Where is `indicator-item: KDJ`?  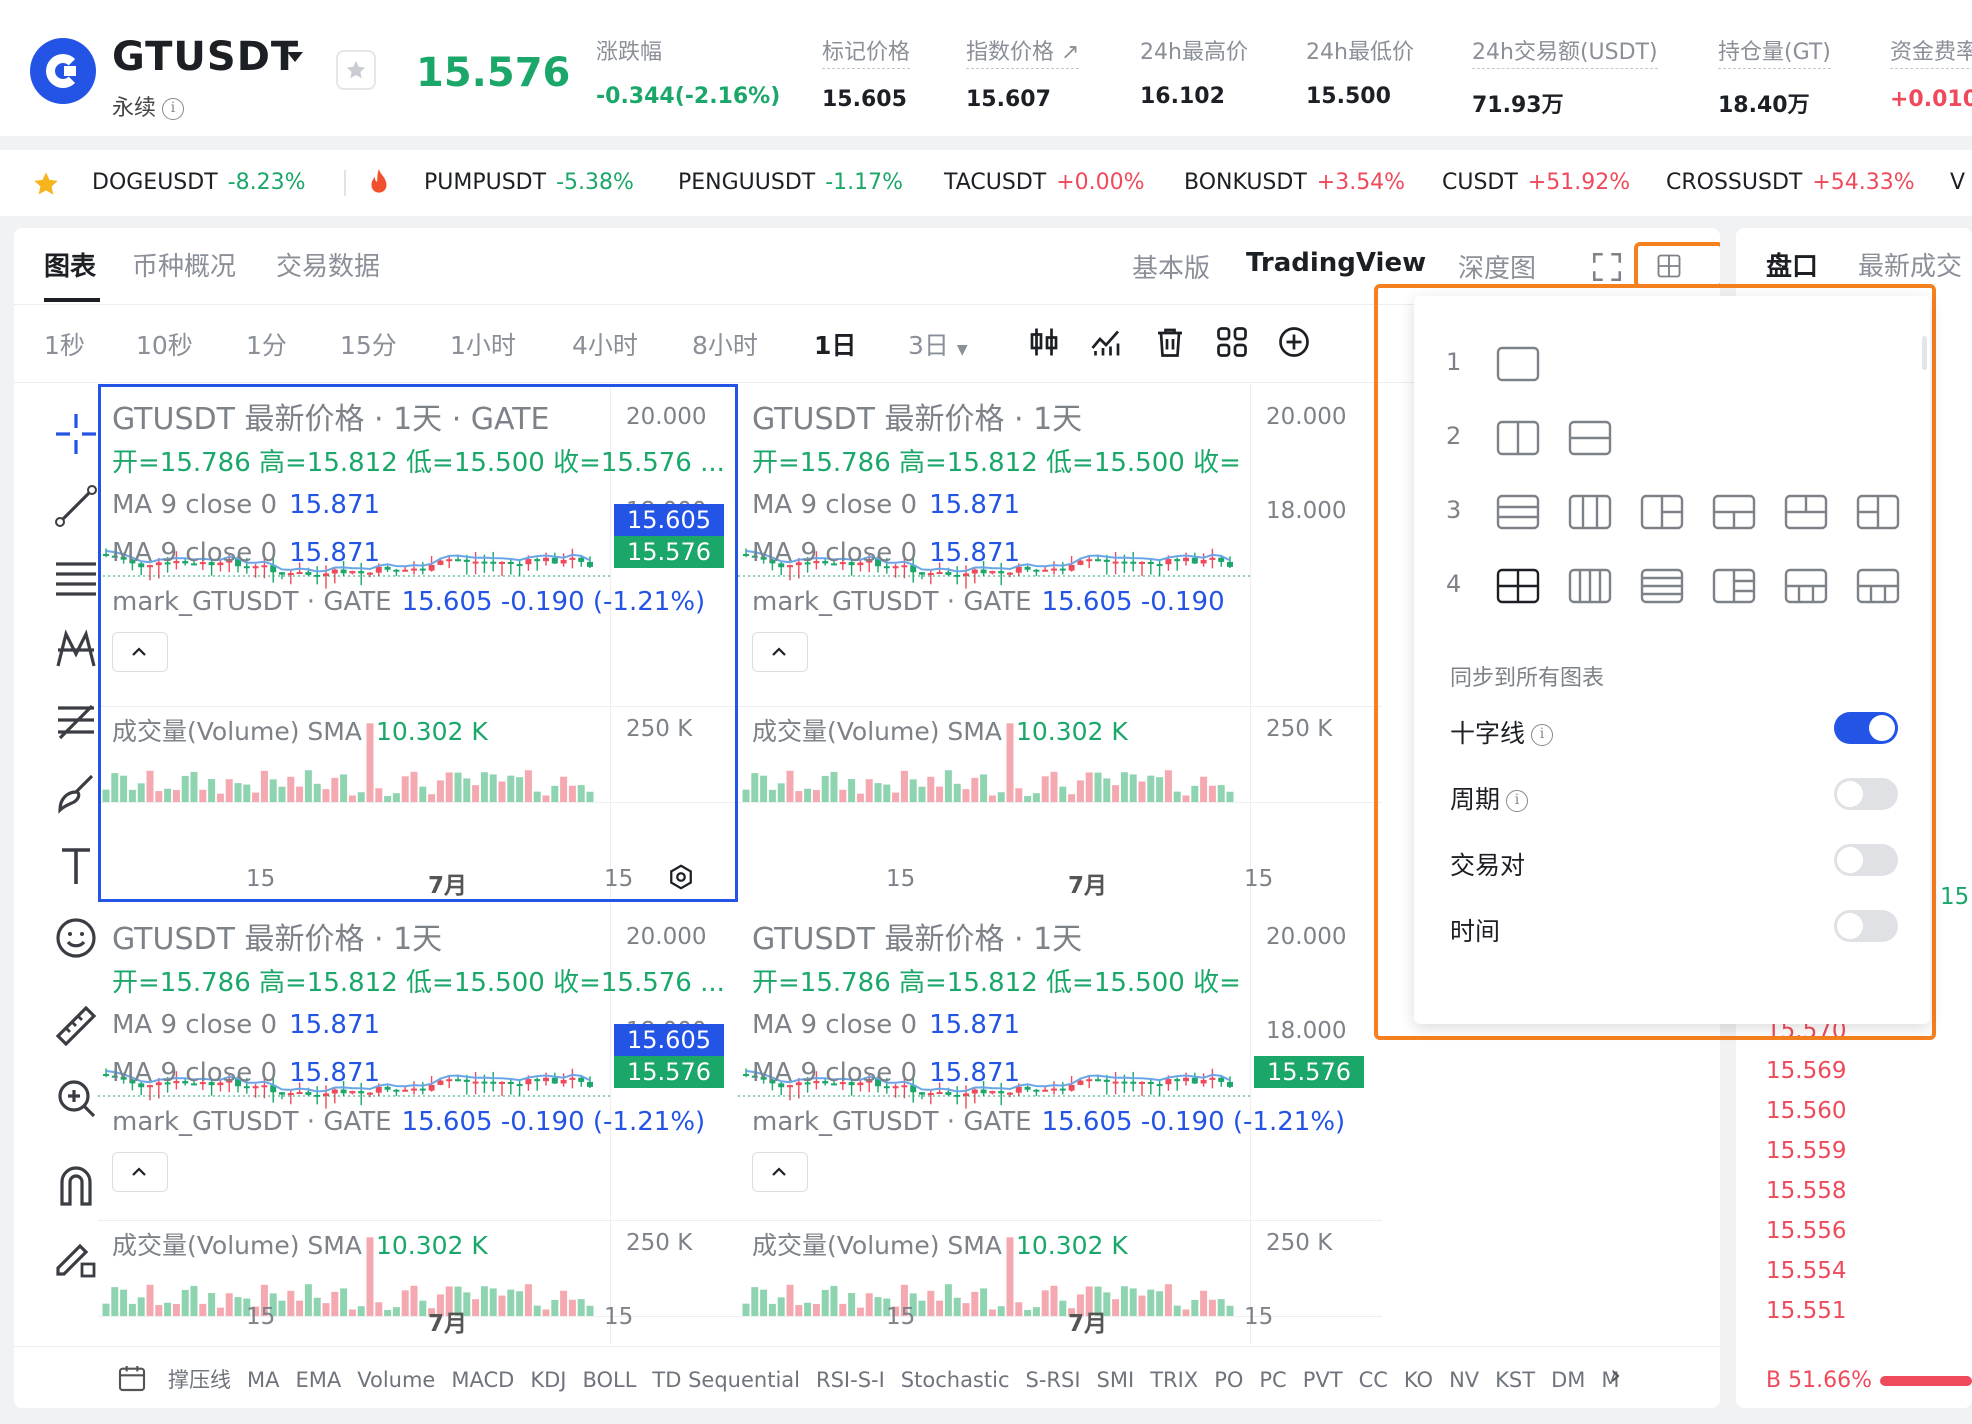
indicator-item: KDJ is located at coordinates (548, 1380).